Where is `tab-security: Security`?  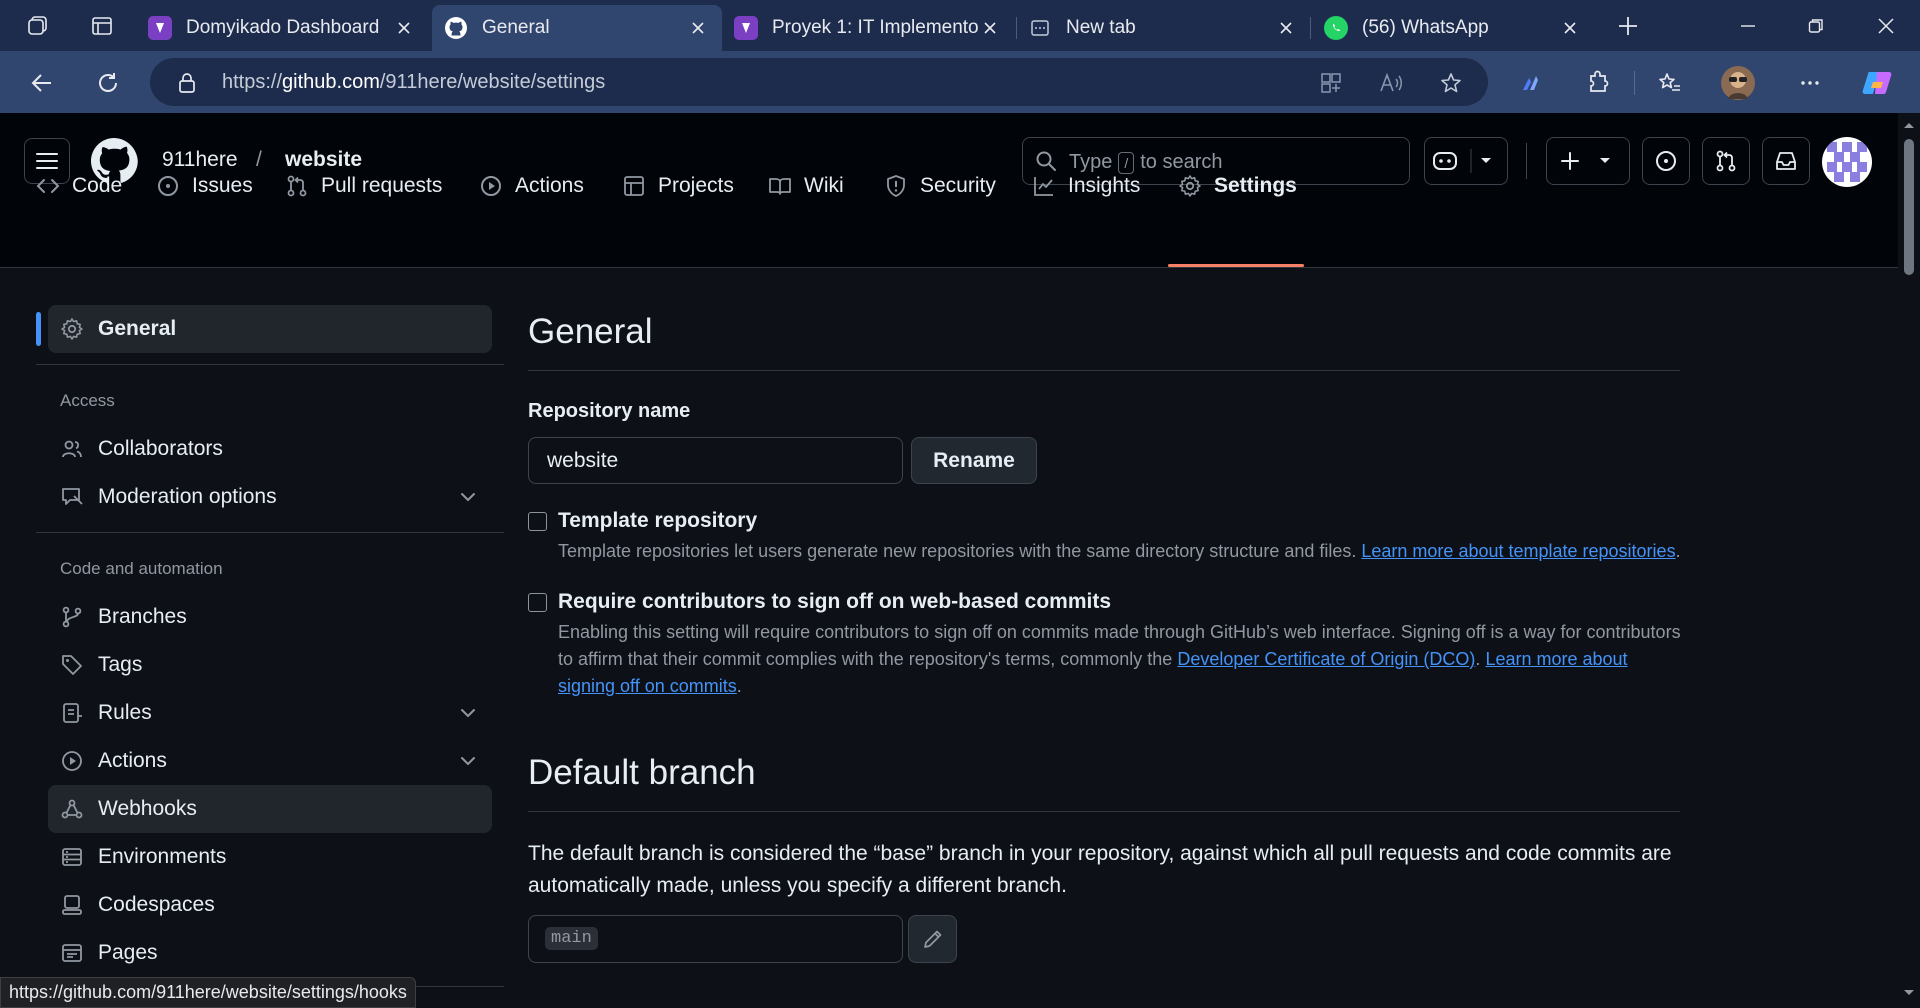 tab-security: Security is located at coordinates (940, 186).